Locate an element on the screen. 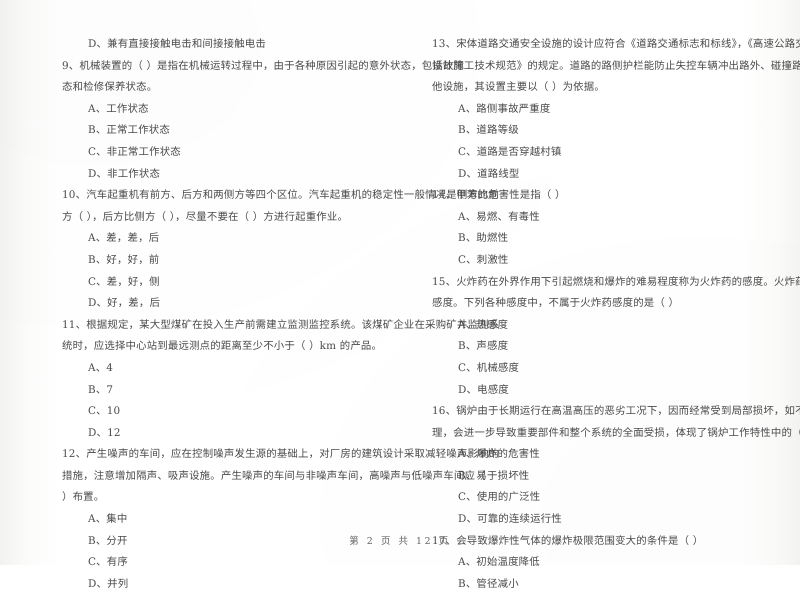 The width and height of the screenshot is (800, 595). question-continuation: 他设施，其设置主要以（ ）为依据。 is located at coordinates (518, 87).